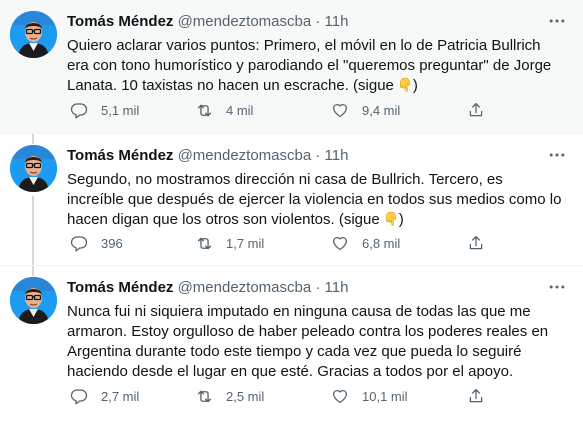 This screenshot has height=424, width=583. I want to click on action-bar: 5,1 mil 4 mil 9,4 mil, so click(290, 110).